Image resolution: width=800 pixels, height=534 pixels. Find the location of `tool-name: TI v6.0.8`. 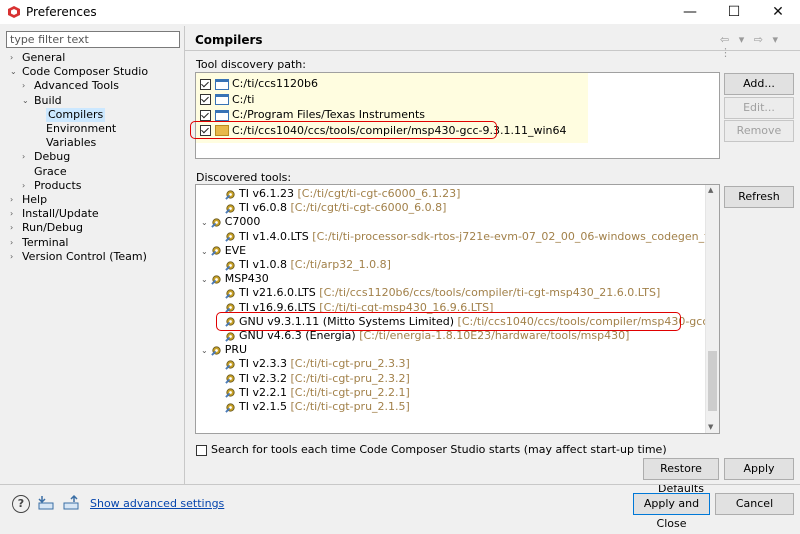

tool-name: TI v6.0.8 is located at coordinates (263, 208).